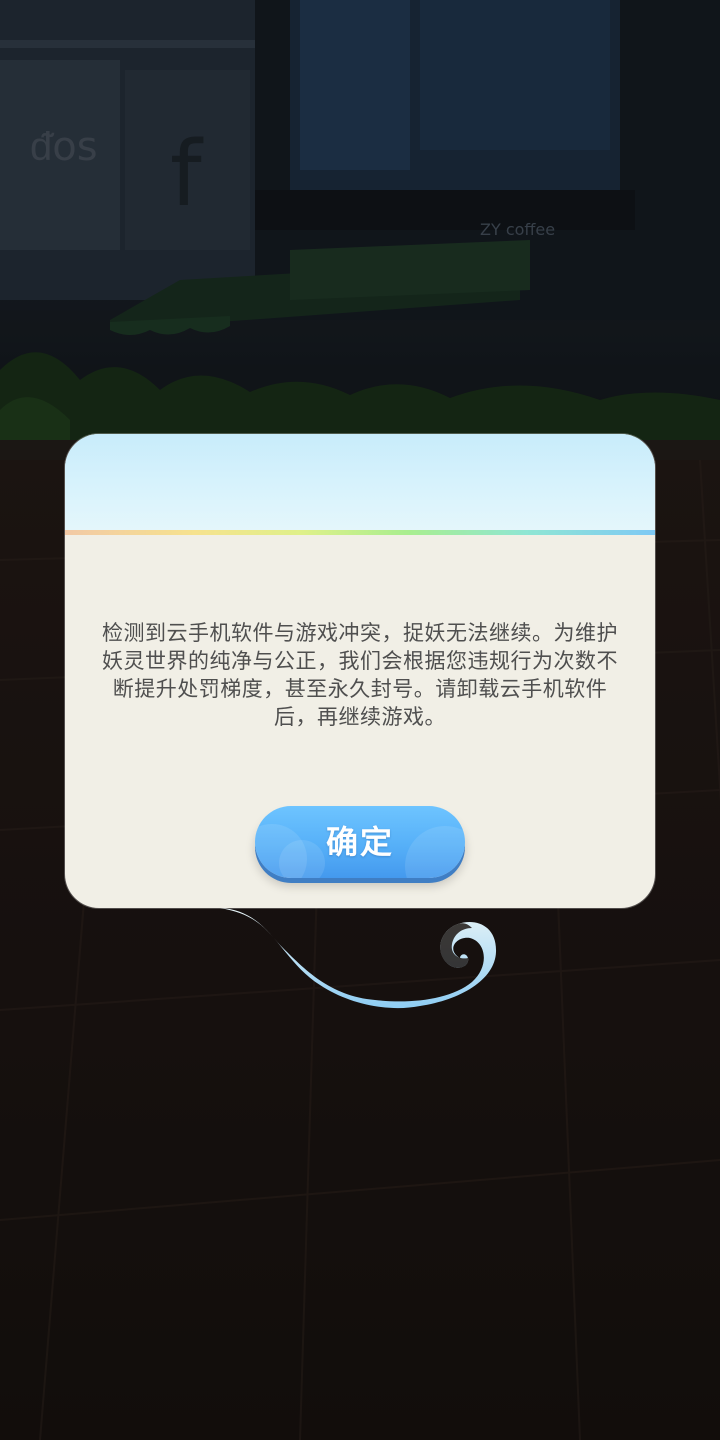 The image size is (720, 1440). I want to click on confirm-button: 确定, so click(360, 842).